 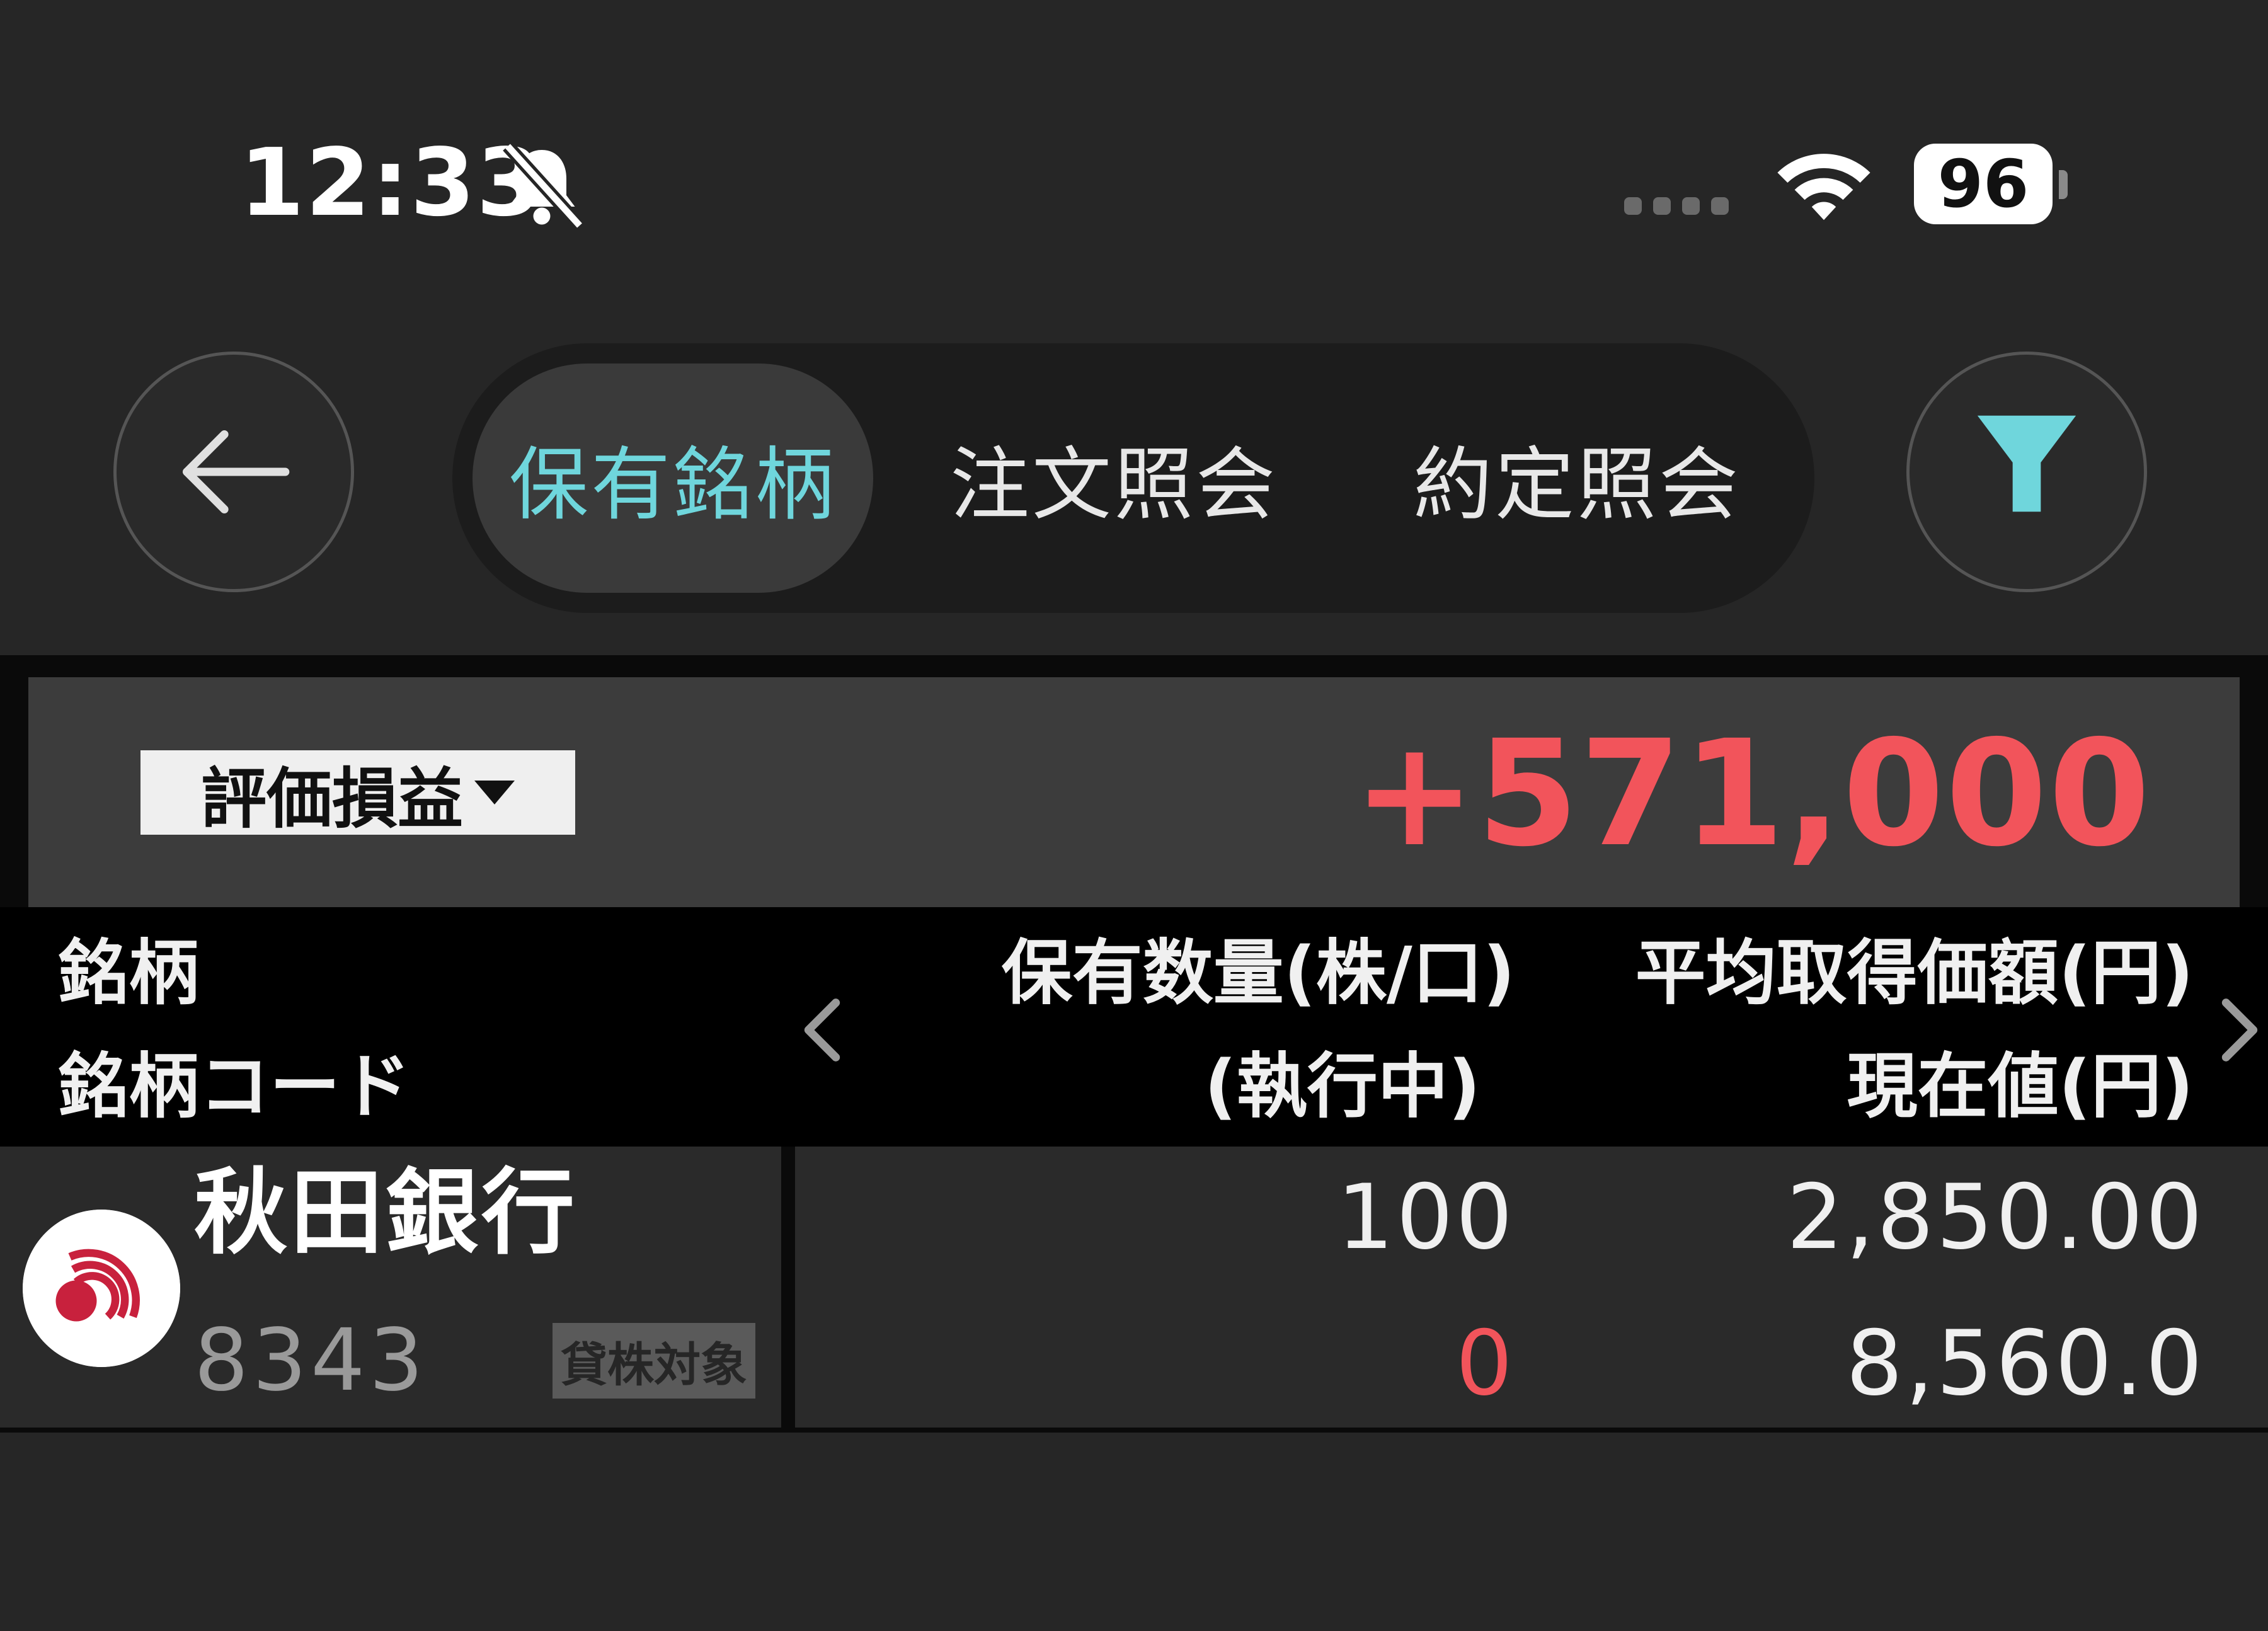 I want to click on arrow-left-icon, so click(x=236, y=472).